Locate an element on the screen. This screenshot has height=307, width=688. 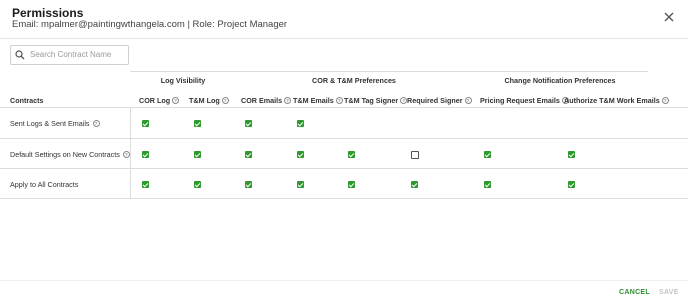
row-label-sent-logs: Sent Logs & Sent Emails ? is located at coordinates (55, 123).